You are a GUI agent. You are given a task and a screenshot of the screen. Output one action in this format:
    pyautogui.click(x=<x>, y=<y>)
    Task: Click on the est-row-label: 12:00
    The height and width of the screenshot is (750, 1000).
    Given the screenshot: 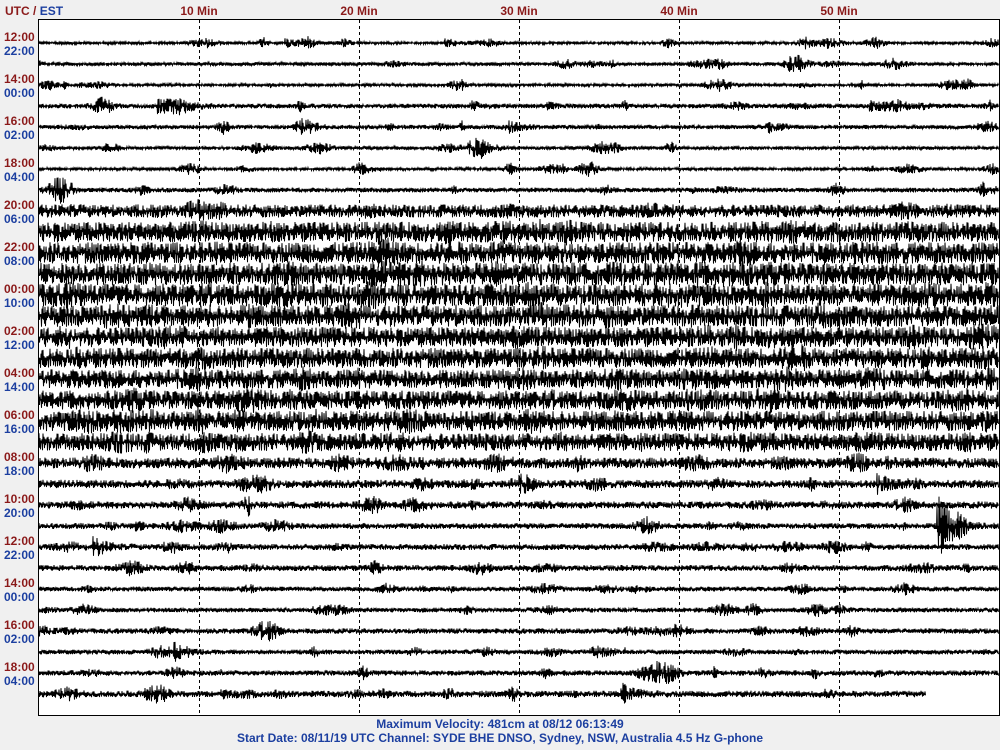 What is the action you would take?
    pyautogui.click(x=19, y=345)
    